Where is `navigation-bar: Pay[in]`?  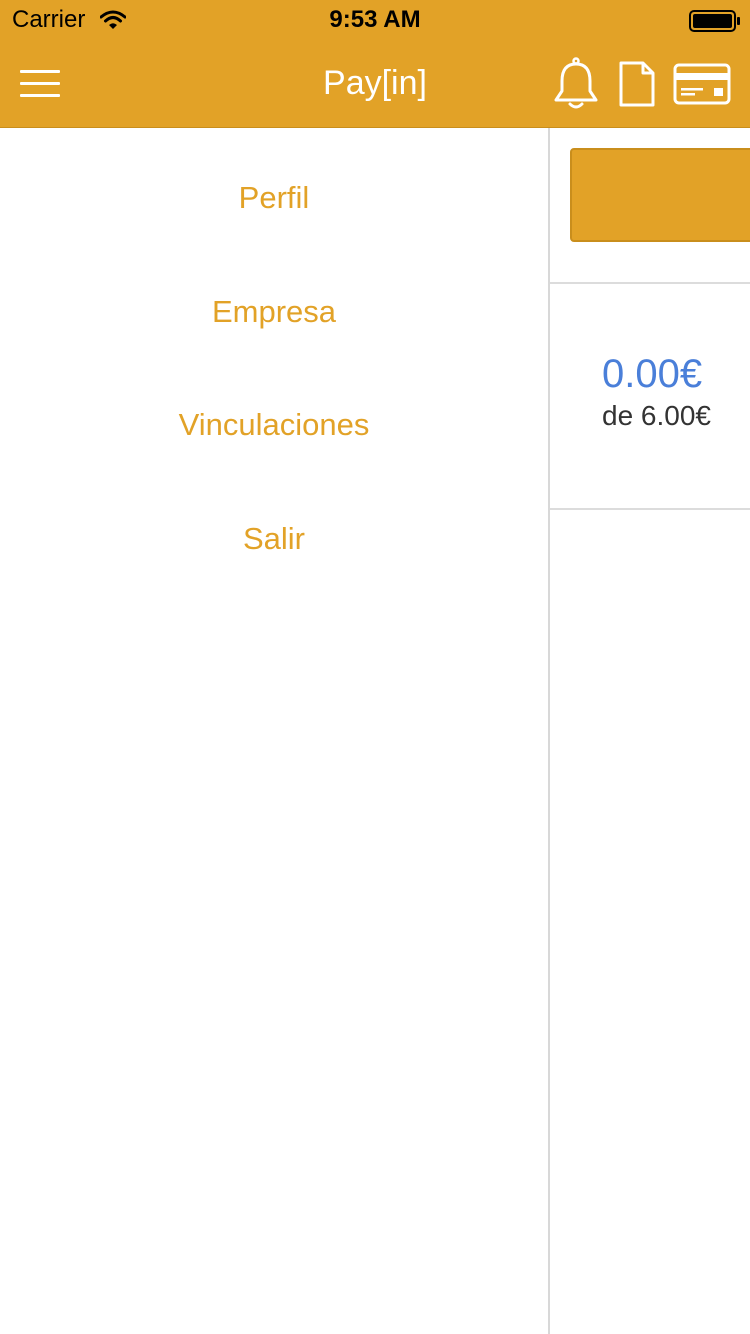 navigation-bar: Pay[in] is located at coordinates (375, 84).